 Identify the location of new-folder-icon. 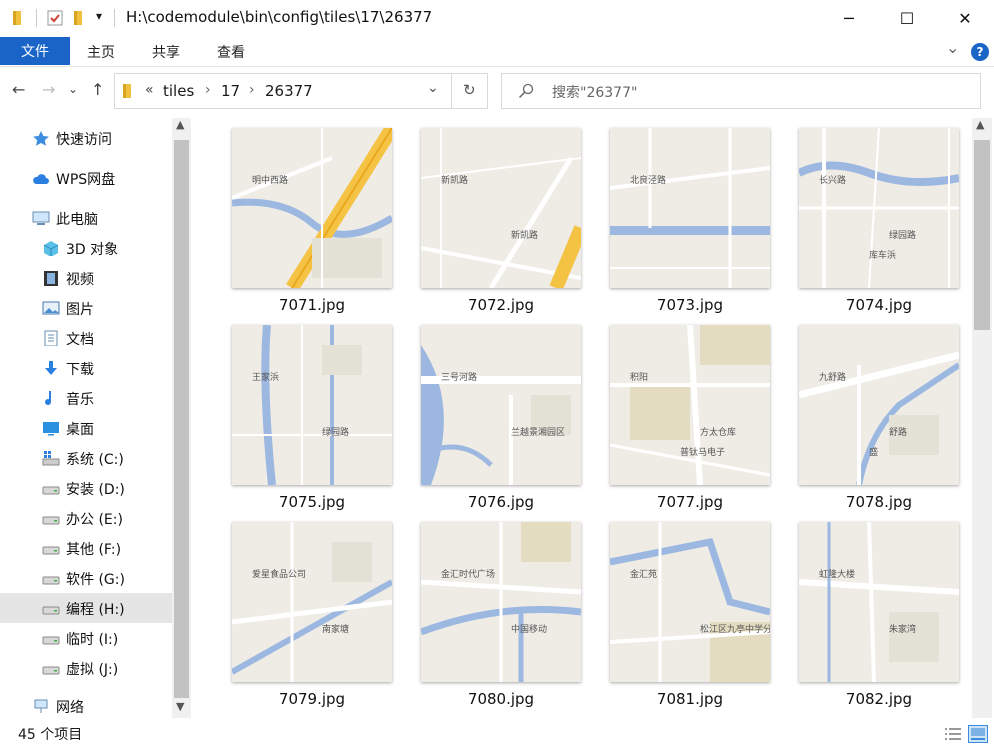
(79, 18).